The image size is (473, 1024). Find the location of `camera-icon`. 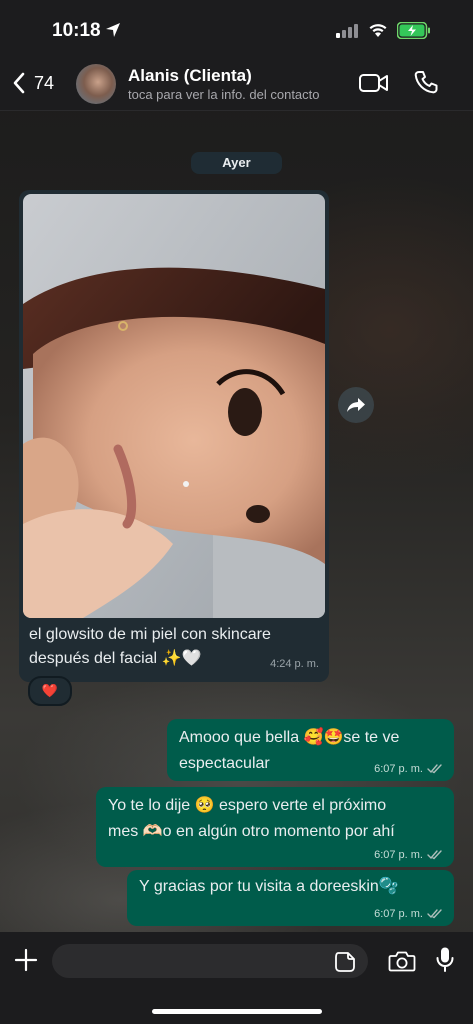

camera-icon is located at coordinates (402, 961).